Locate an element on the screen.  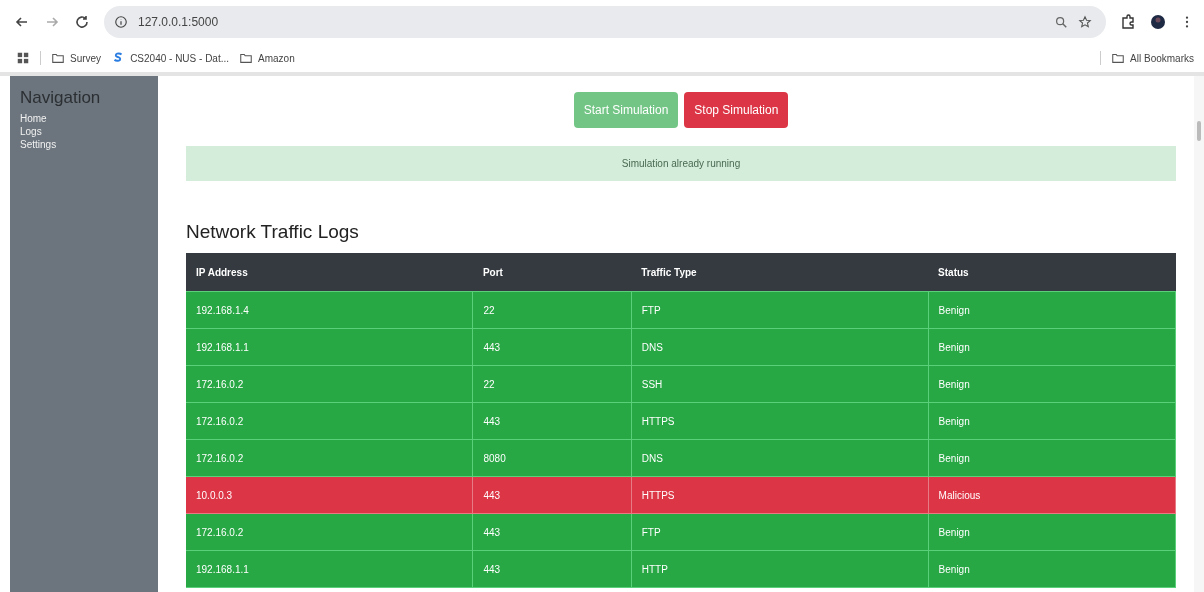
column-header: IP Address is located at coordinates (329, 272).